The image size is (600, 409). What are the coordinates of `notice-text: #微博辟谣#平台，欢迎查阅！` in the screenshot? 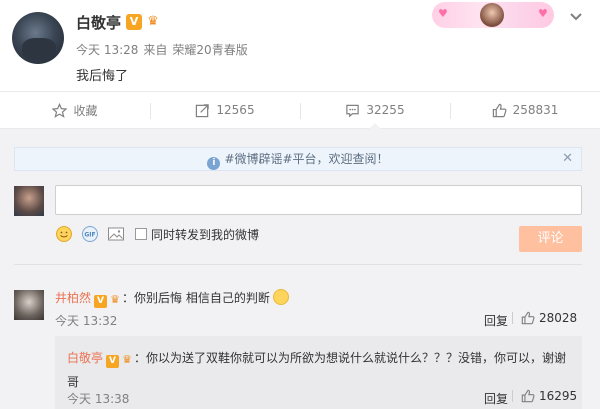 It's located at (306, 159).